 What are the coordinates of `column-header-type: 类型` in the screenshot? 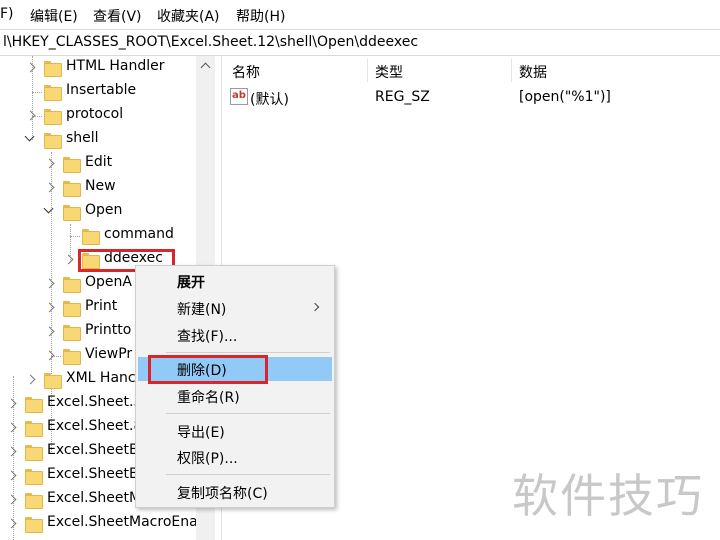 It's located at (389, 72).